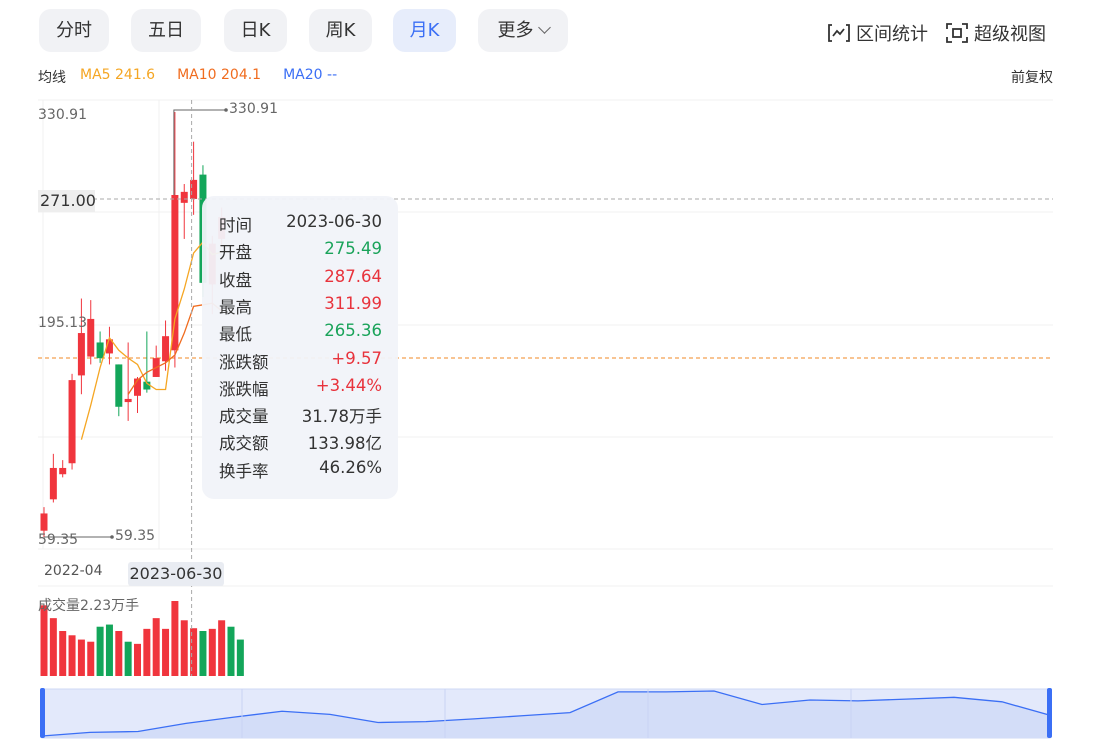 The width and height of the screenshot is (1099, 742). Describe the element at coordinates (839, 33) in the screenshot. I see `range-stats-icon` at that location.